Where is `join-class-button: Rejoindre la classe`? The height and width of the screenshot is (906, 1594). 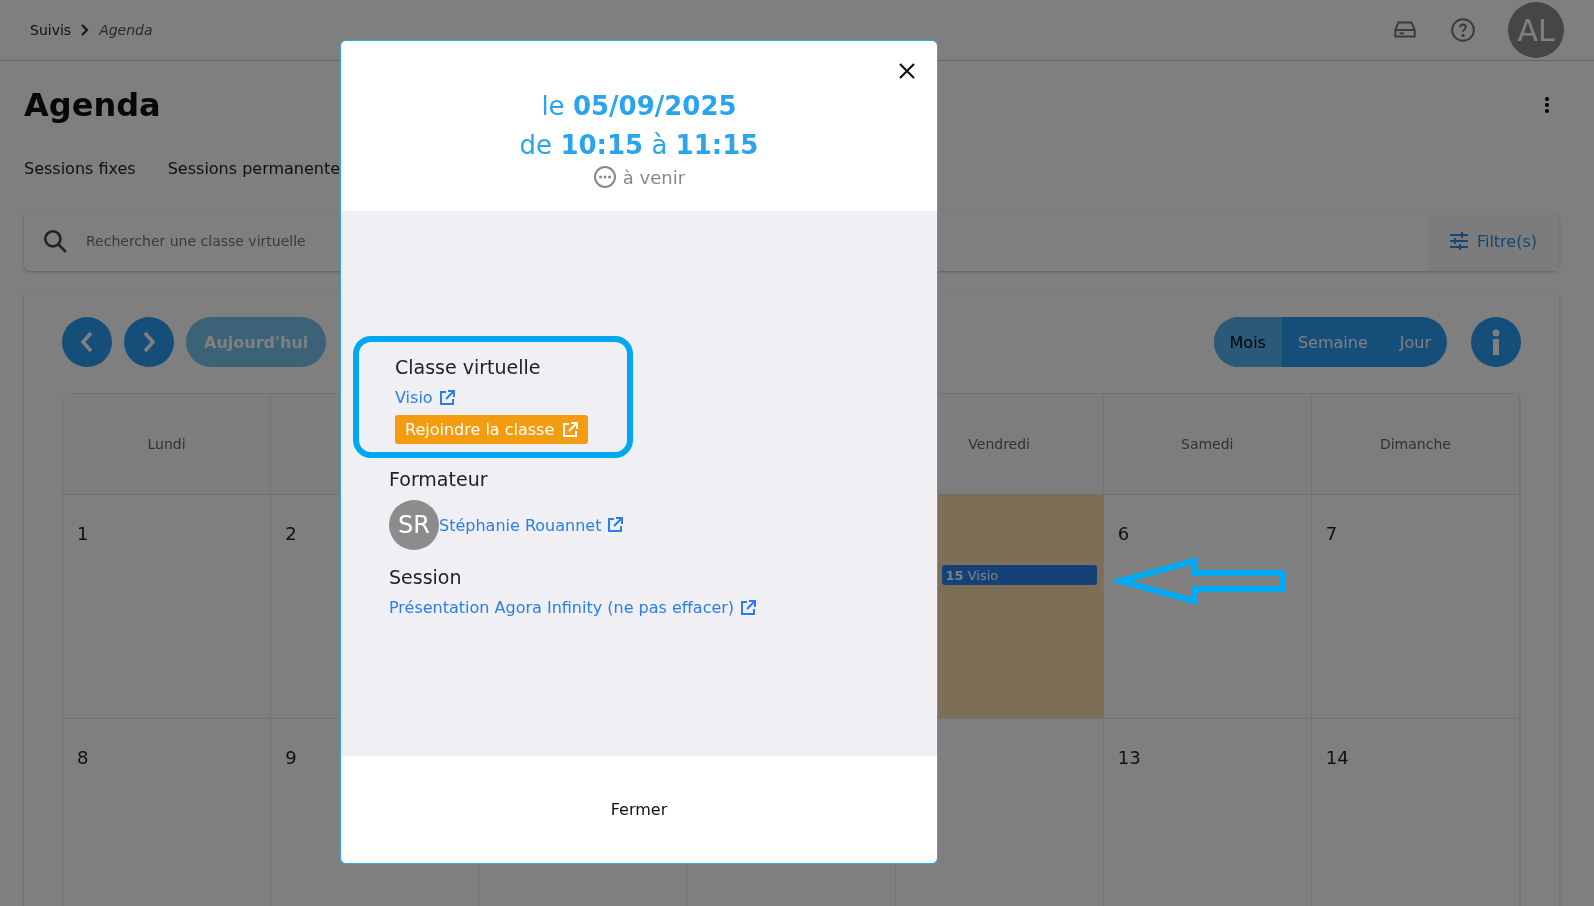 join-class-button: Rejoindre la classe is located at coordinates (492, 429).